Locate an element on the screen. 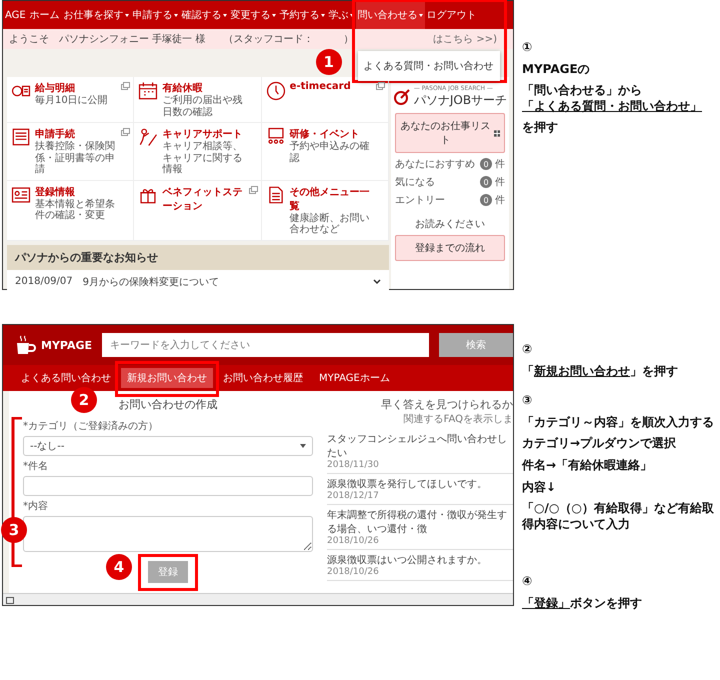  welcome-text: ようこそ パソナシンフォニー 手塚徒一 様 is located at coordinates (107, 39).